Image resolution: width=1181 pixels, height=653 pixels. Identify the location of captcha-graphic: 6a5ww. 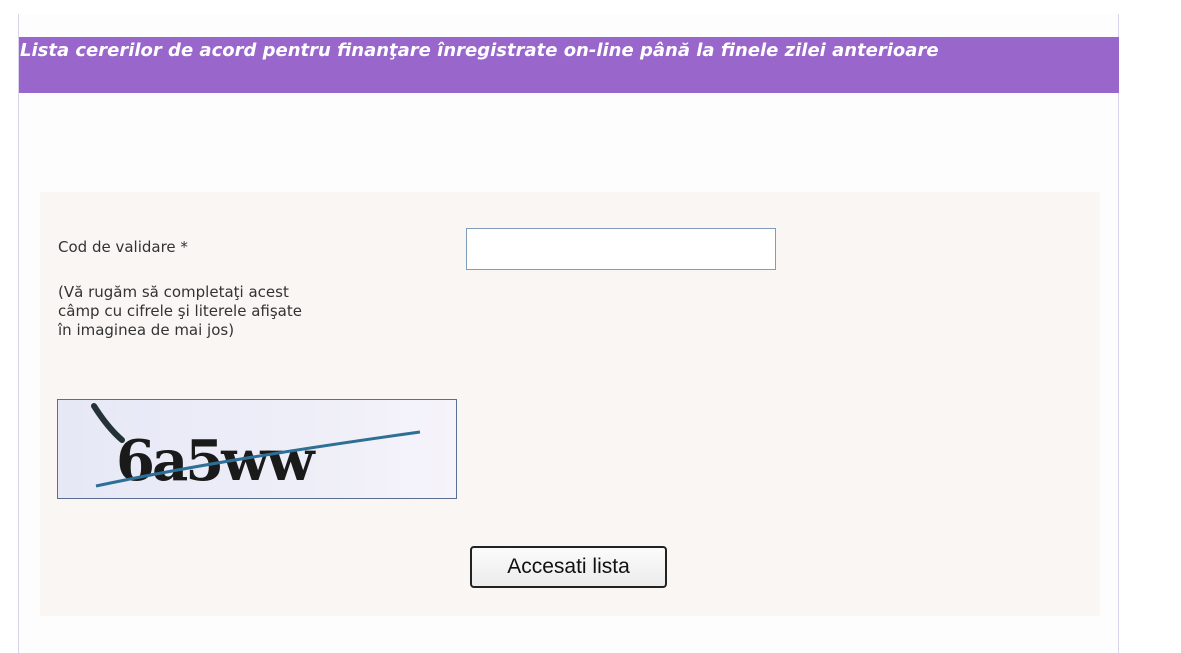
(256, 448).